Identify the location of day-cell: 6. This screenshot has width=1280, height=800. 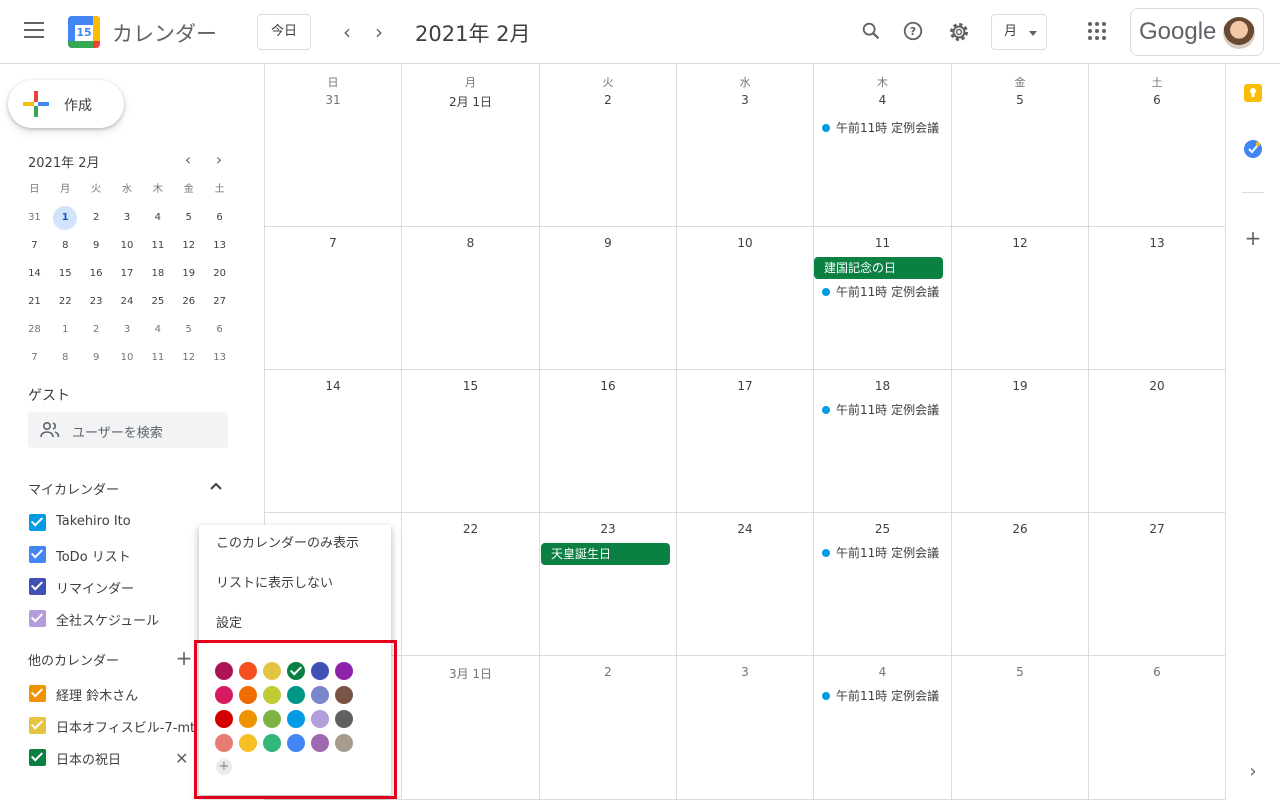
(1157, 728).